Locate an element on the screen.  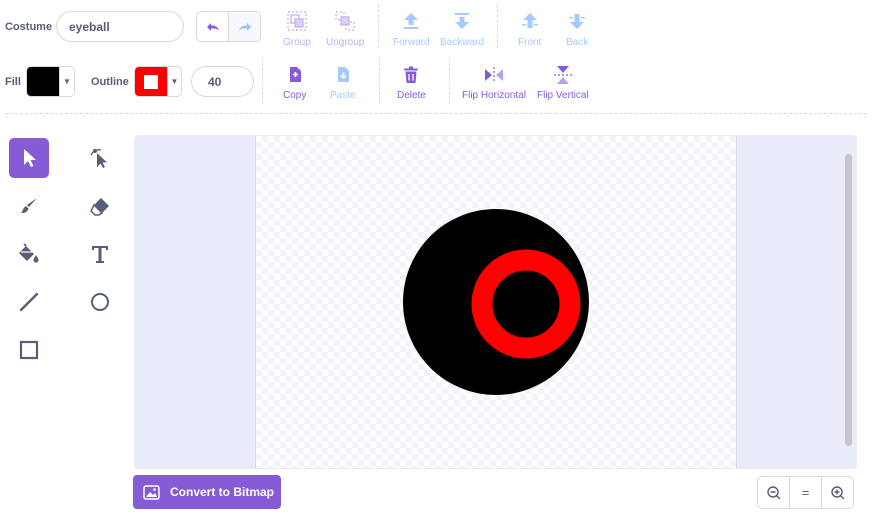
delete-label: Delete is located at coordinates (411, 95).